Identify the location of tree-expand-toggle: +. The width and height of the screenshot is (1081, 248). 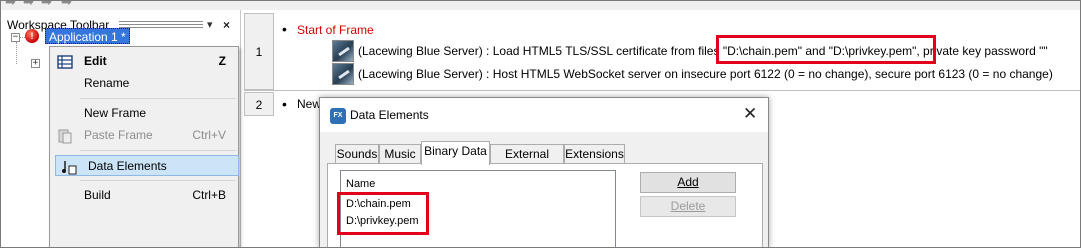
(35, 63).